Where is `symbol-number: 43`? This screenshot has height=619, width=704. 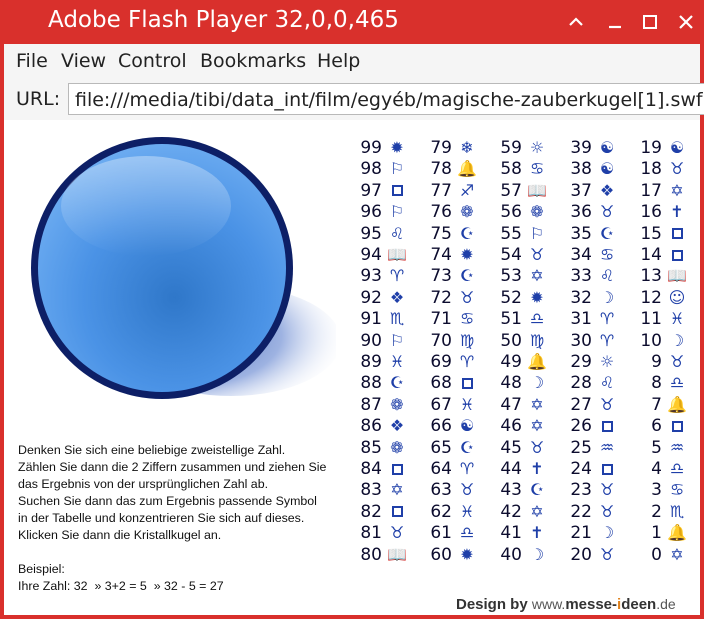 symbol-number: 43 is located at coordinates (511, 490).